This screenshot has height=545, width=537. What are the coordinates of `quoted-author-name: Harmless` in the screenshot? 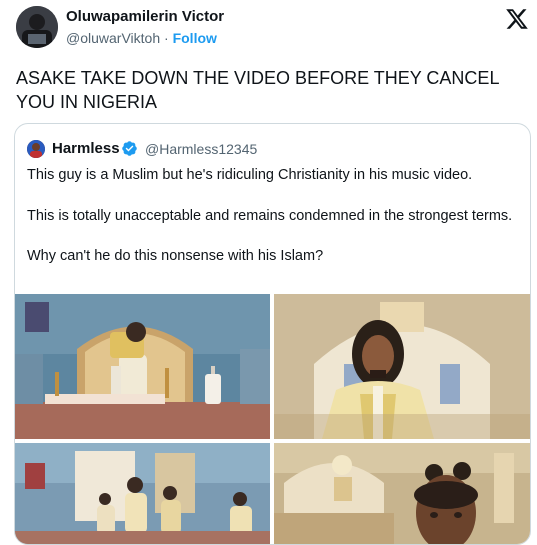 It's located at (86, 148).